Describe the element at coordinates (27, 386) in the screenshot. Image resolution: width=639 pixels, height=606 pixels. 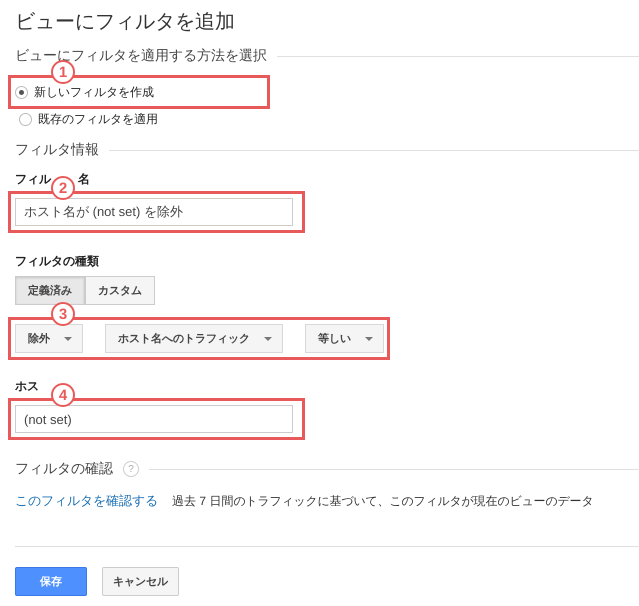
I see `field-label: ホス` at that location.